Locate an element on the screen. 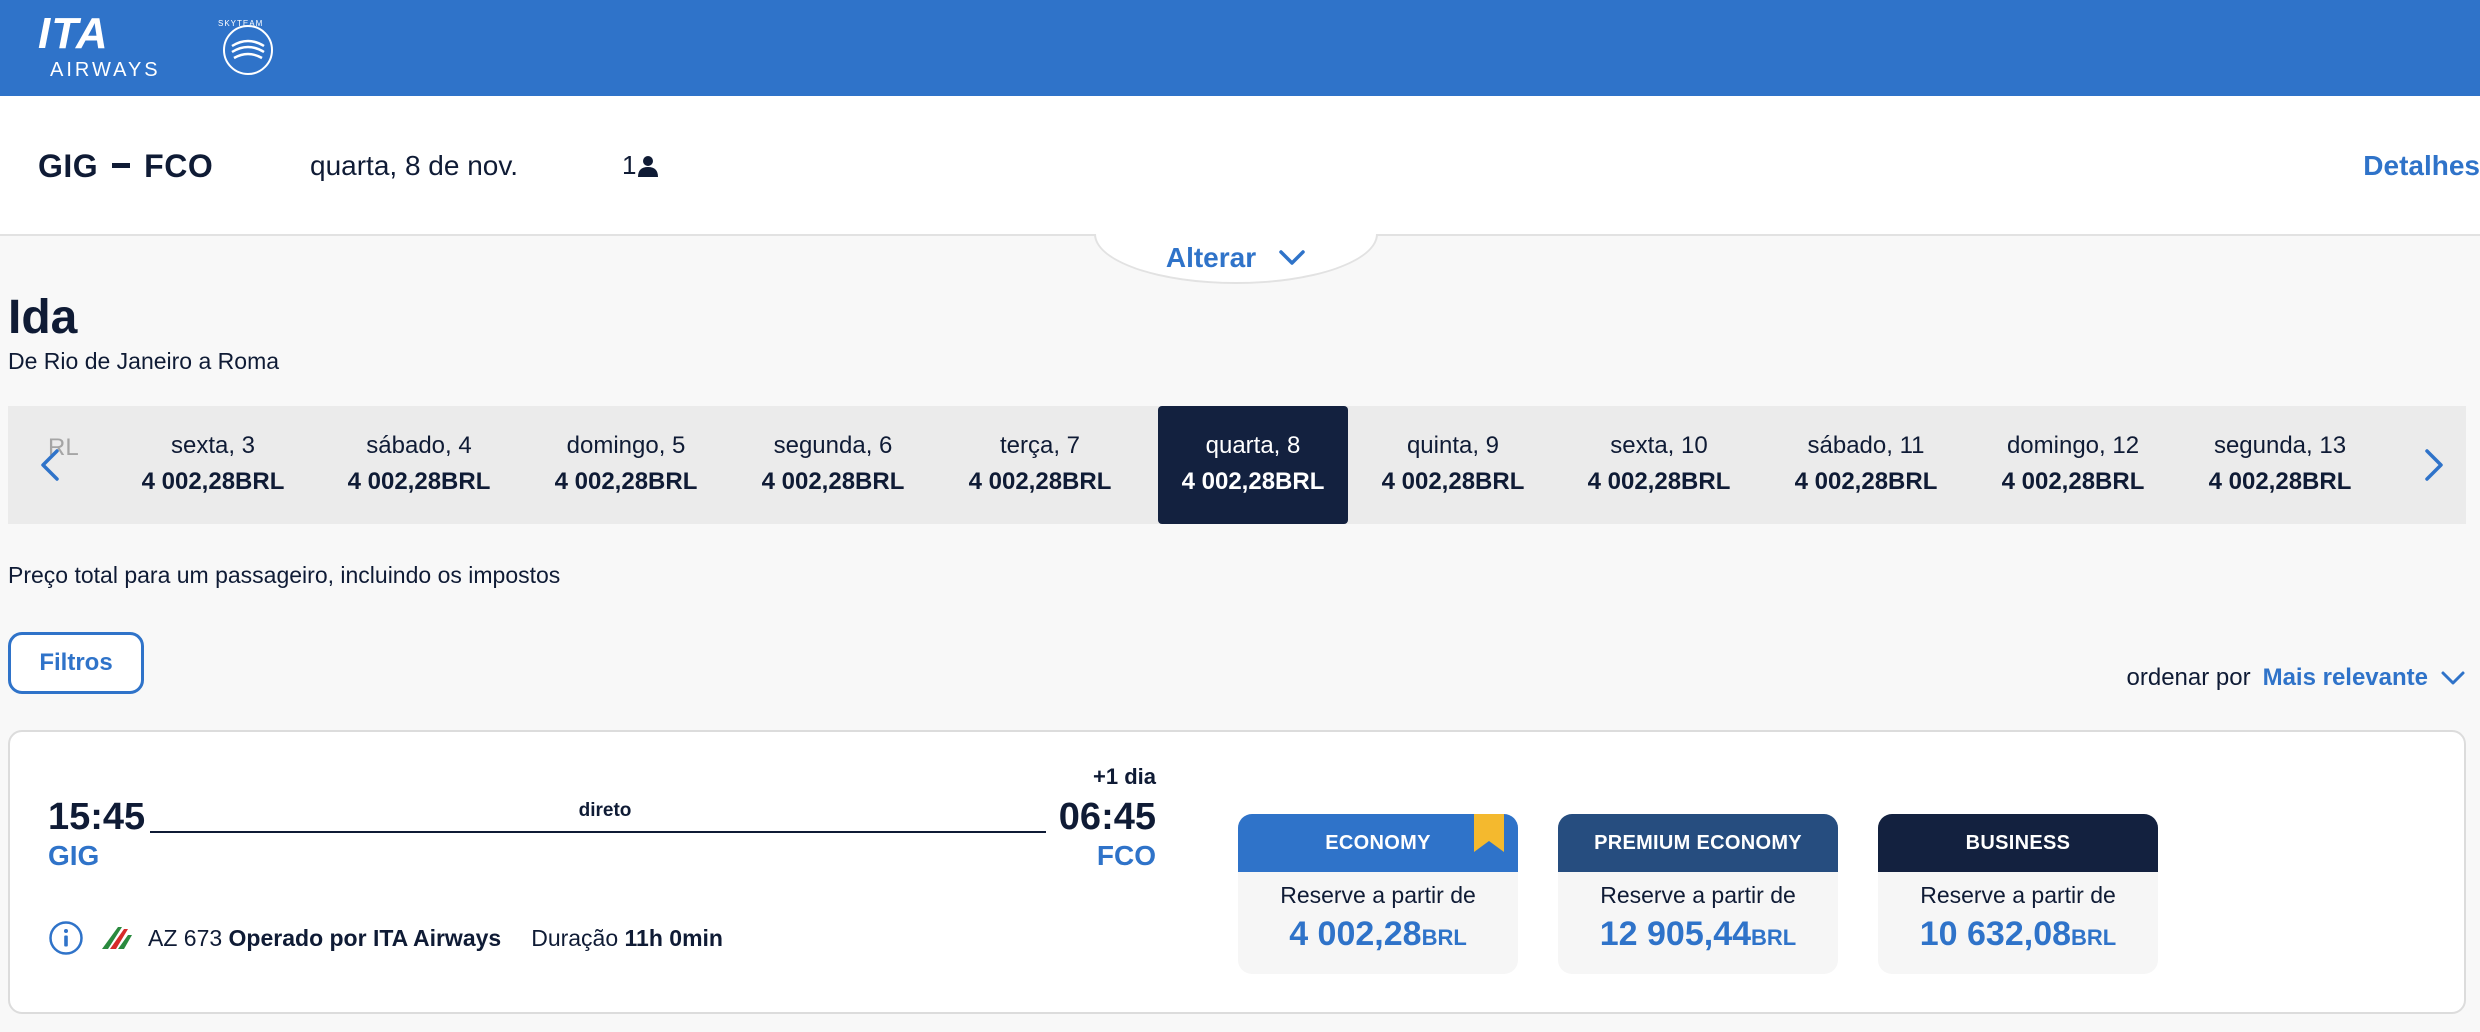 Image resolution: width=2480 pixels, height=1032 pixels. date-option-day: terça, 7 is located at coordinates (1040, 445).